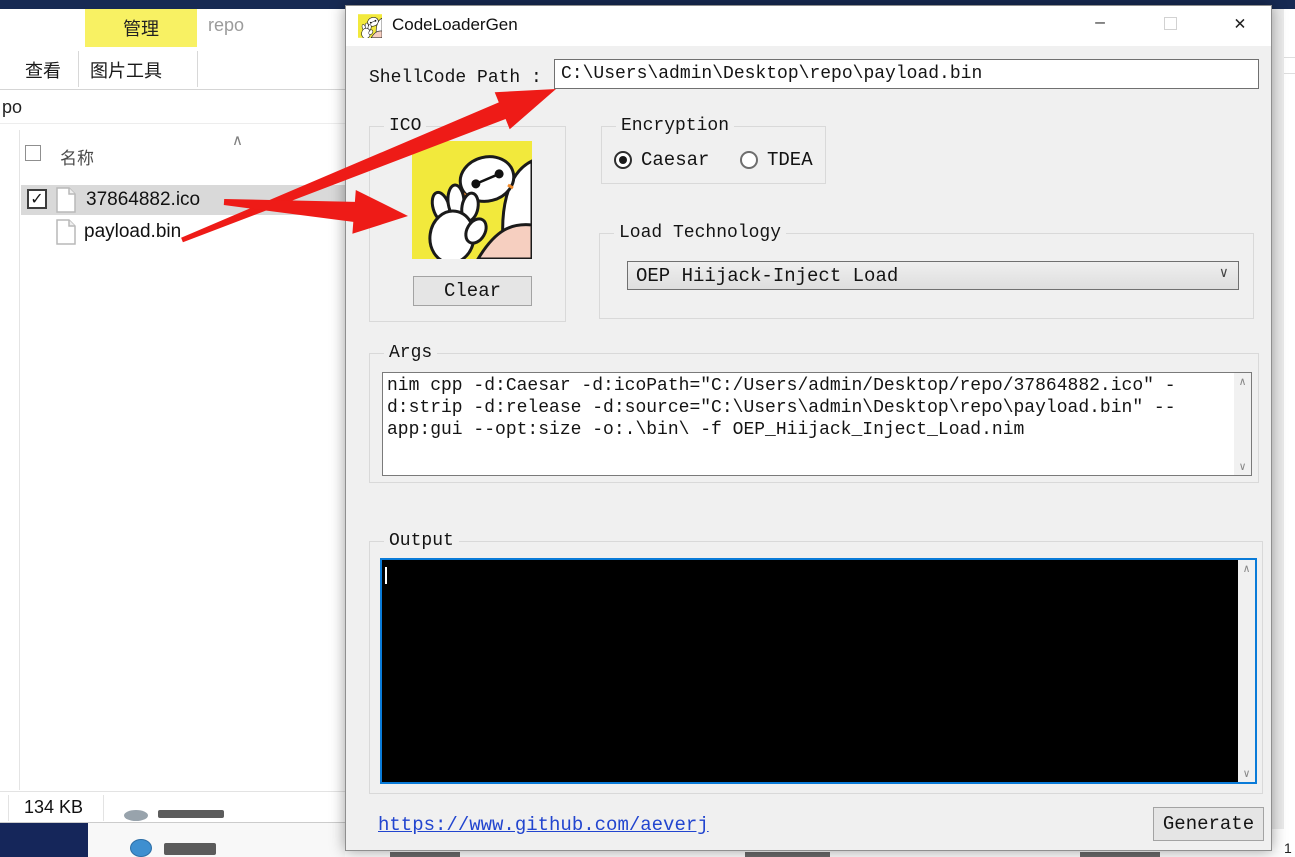 This screenshot has width=1295, height=857. I want to click on page-title: CodeLoaderGen, so click(455, 24).